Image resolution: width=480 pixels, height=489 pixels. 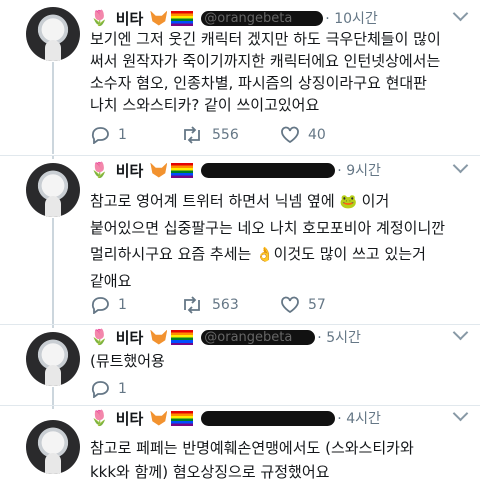 I want to click on frog-emoji: 🐸, so click(x=348, y=202).